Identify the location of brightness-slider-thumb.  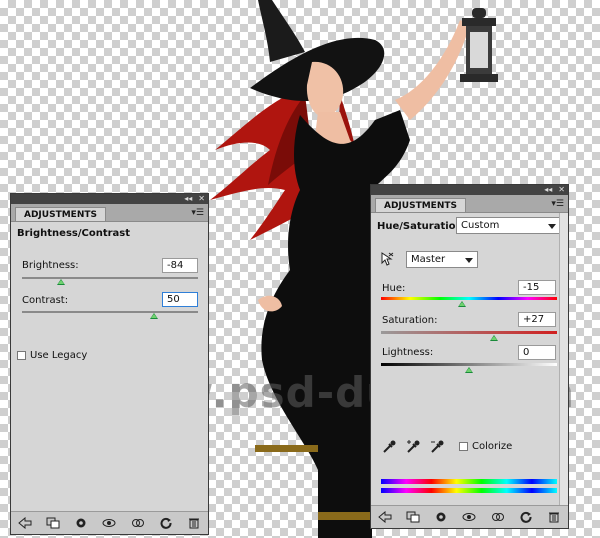
(60, 282).